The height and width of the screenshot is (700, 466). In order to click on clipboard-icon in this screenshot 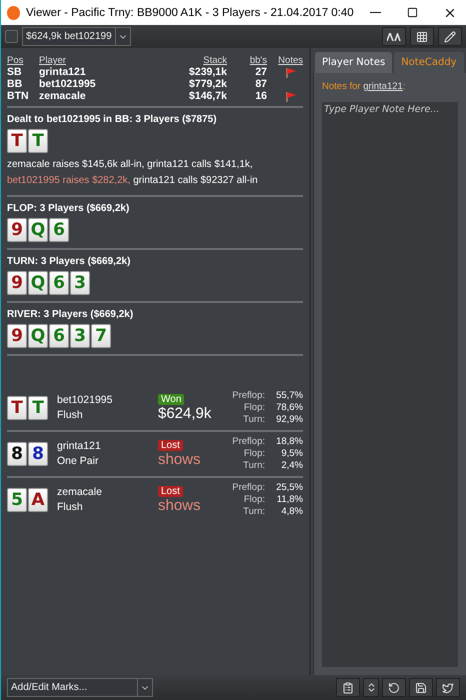, I will do `click(348, 688)`.